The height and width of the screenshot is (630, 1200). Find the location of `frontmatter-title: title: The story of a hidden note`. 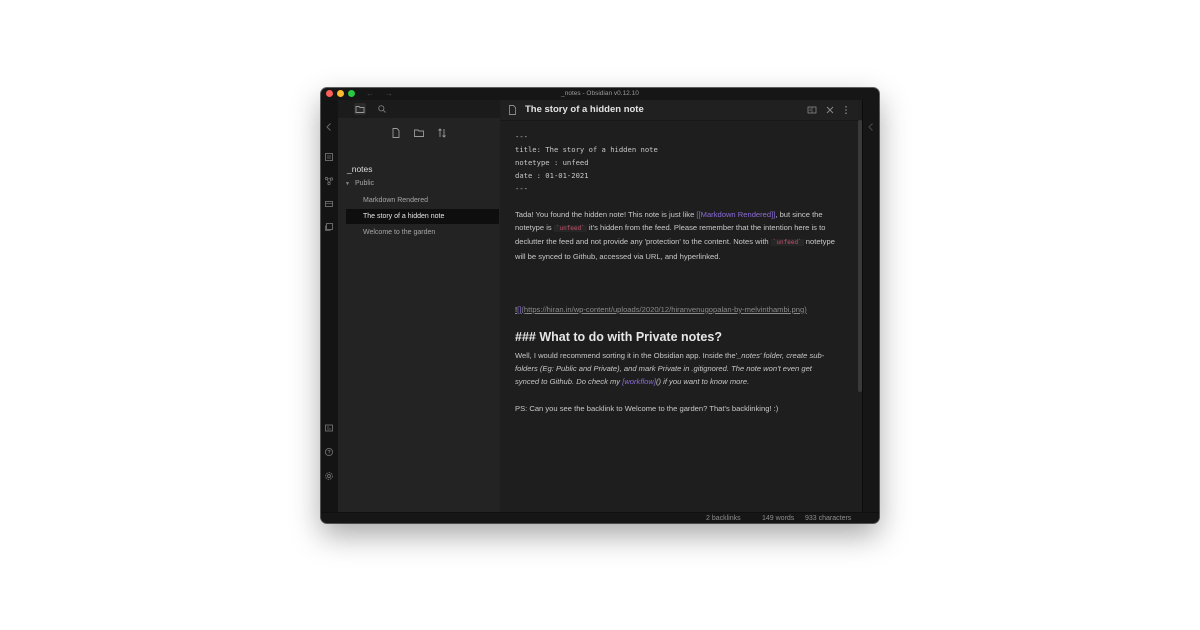

frontmatter-title: title: The story of a hidden note is located at coordinates (586, 149).